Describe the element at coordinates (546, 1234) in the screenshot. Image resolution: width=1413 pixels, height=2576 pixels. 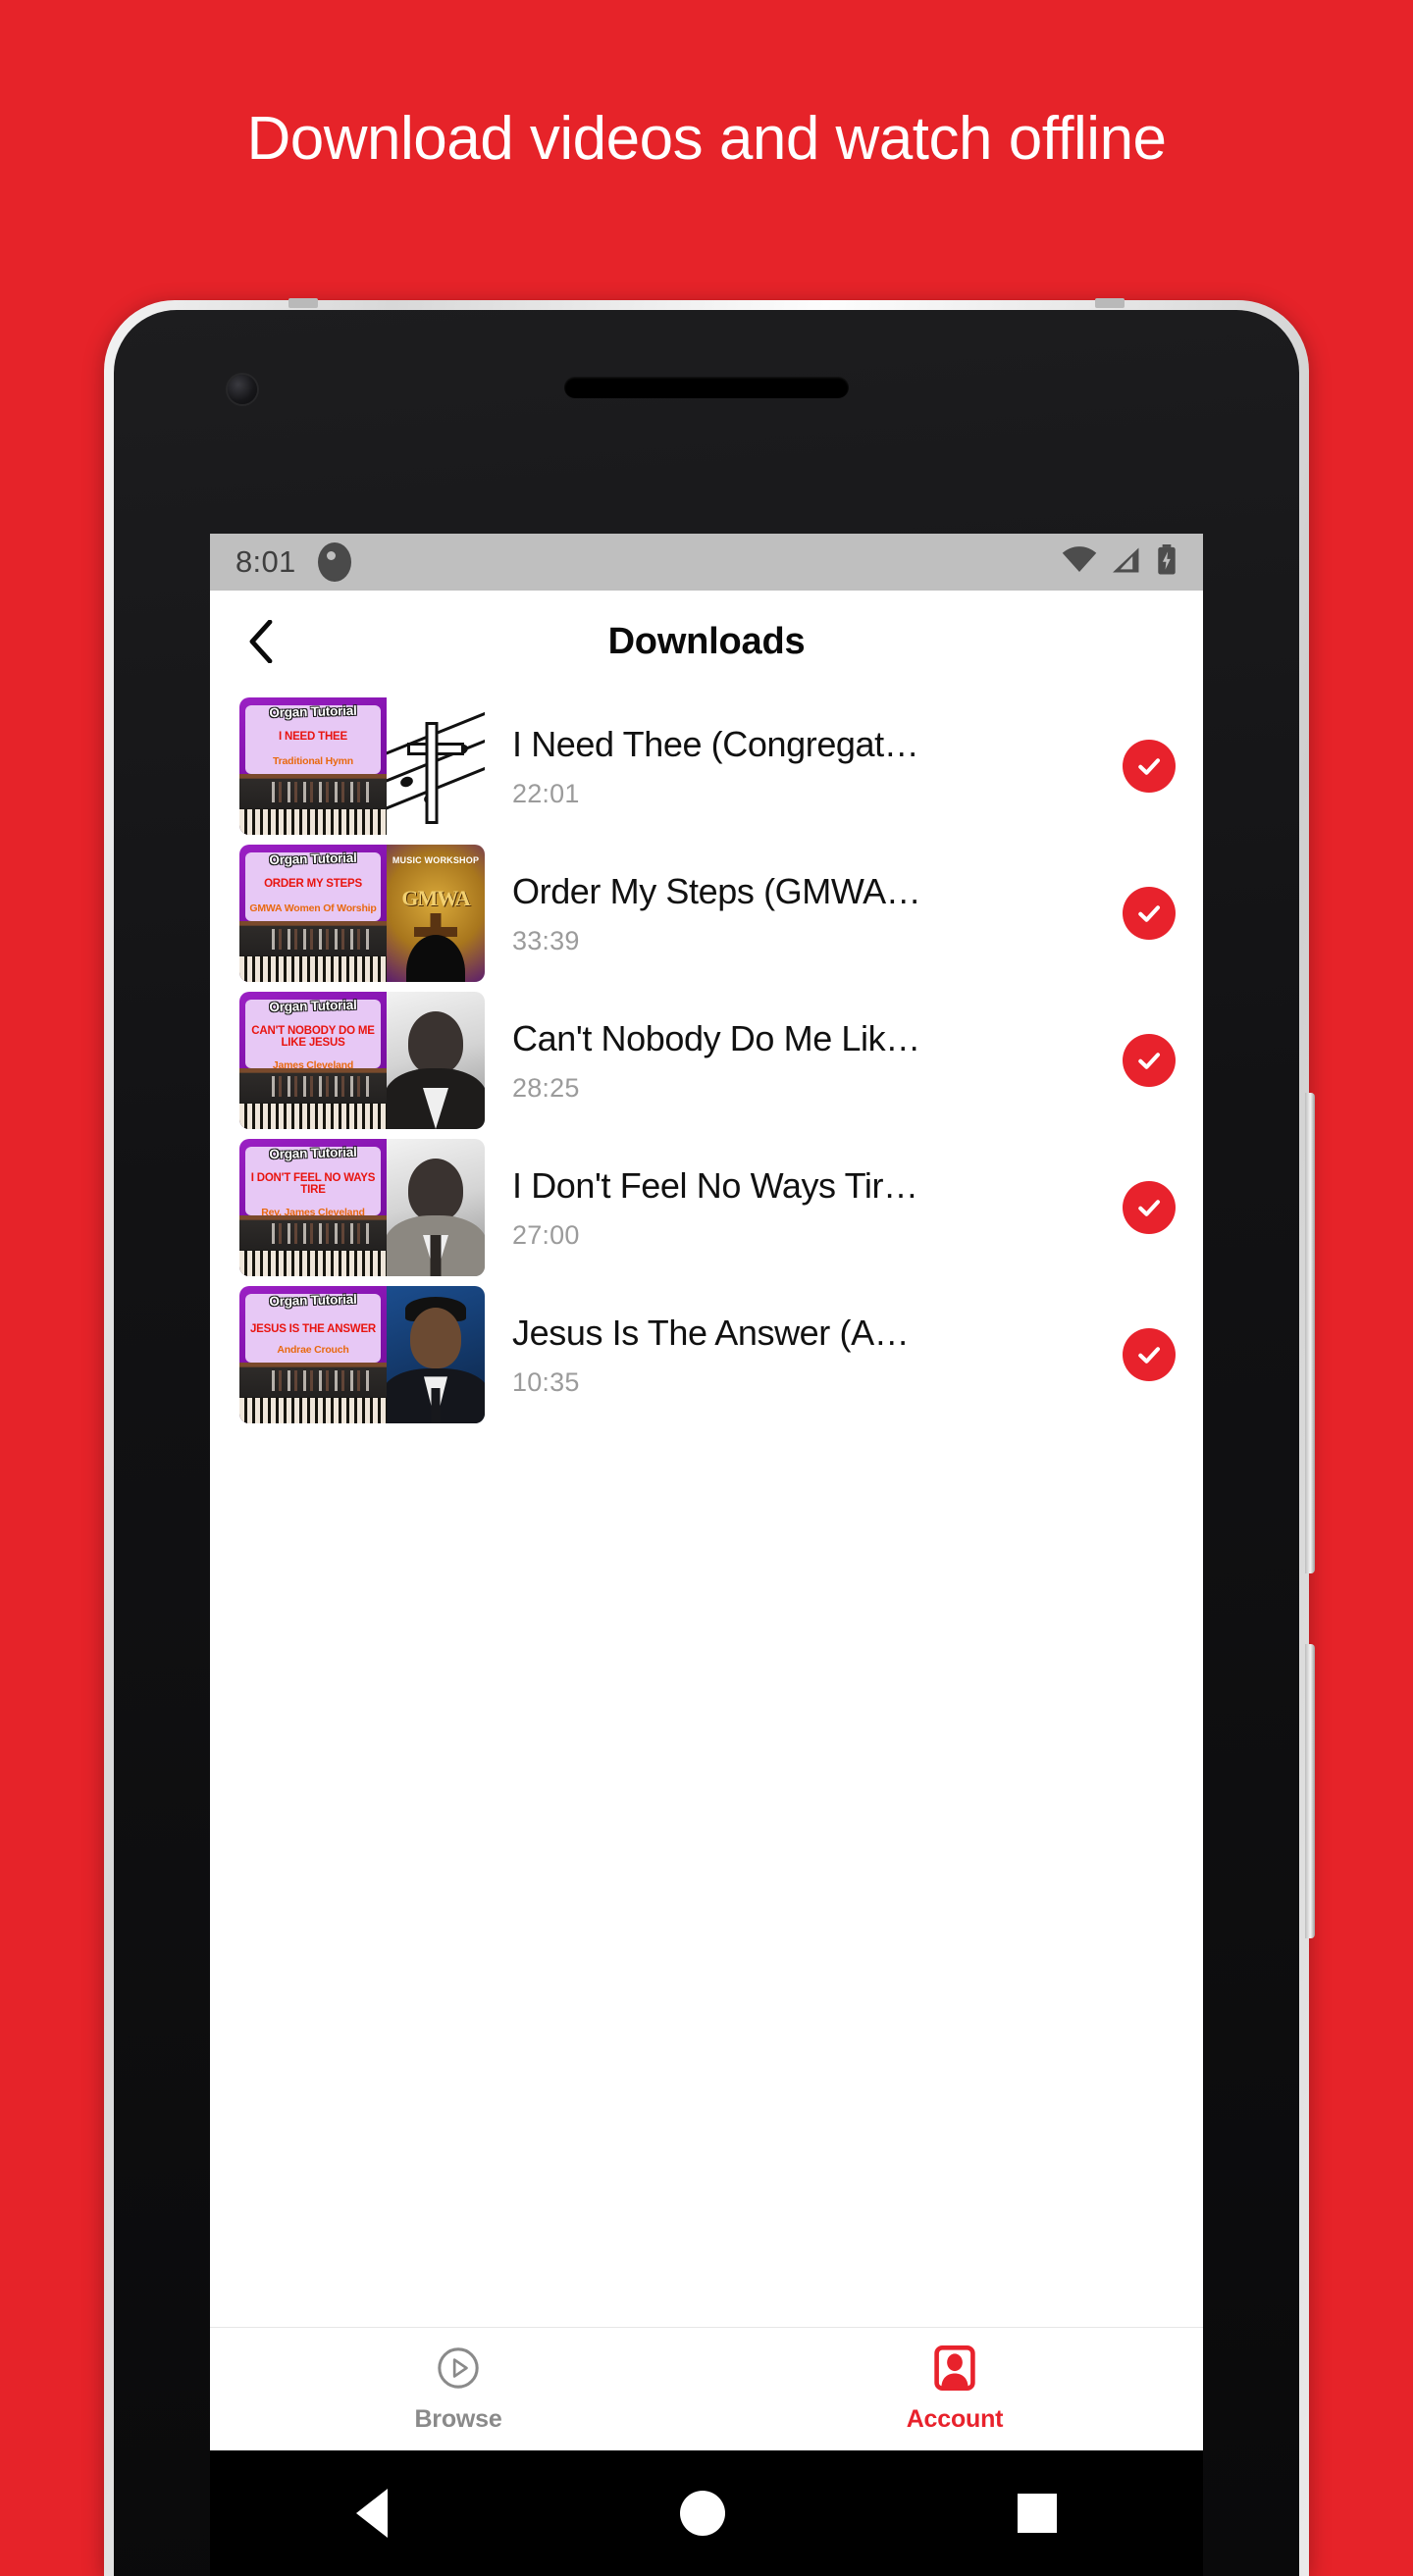
I see `video-duration: 27:00` at that location.